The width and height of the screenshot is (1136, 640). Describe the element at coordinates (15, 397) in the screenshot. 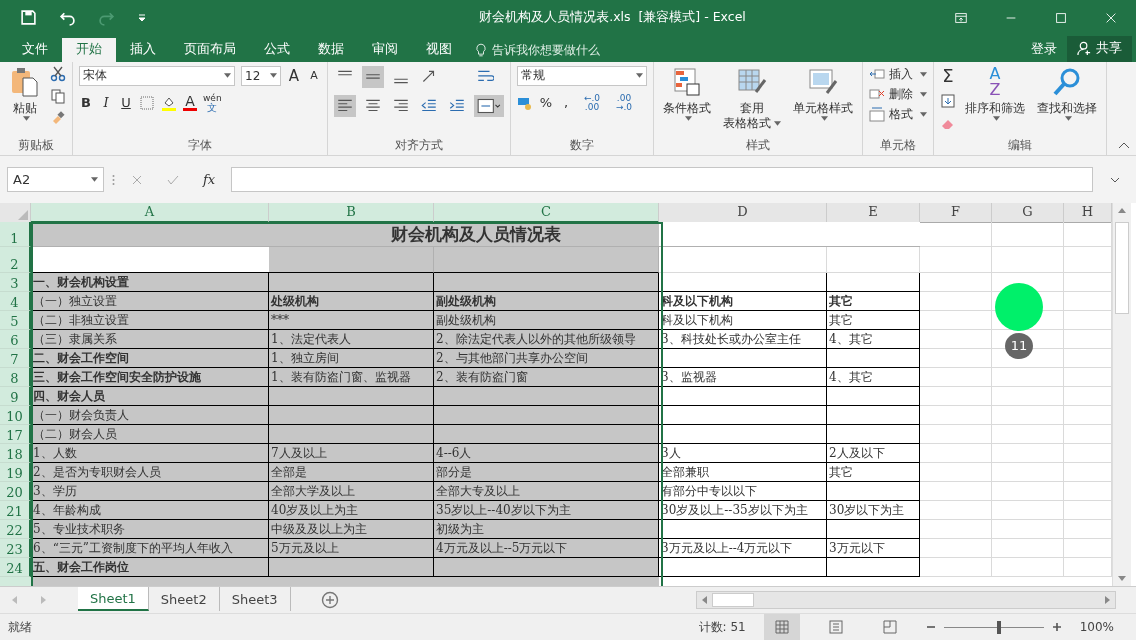

I see `row-header: 9` at that location.